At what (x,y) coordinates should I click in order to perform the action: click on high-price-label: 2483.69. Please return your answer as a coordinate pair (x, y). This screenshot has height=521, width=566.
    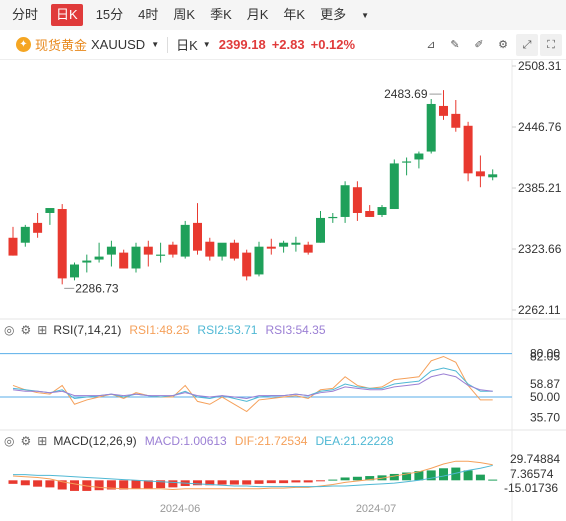
    Looking at the image, I should click on (406, 94).